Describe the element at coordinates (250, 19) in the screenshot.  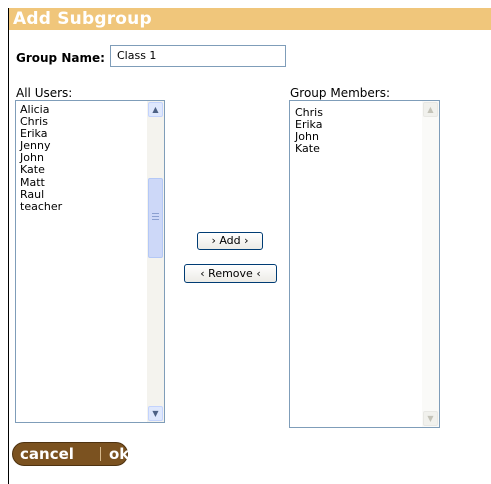
I see `header-bar: Add Subgroup` at that location.